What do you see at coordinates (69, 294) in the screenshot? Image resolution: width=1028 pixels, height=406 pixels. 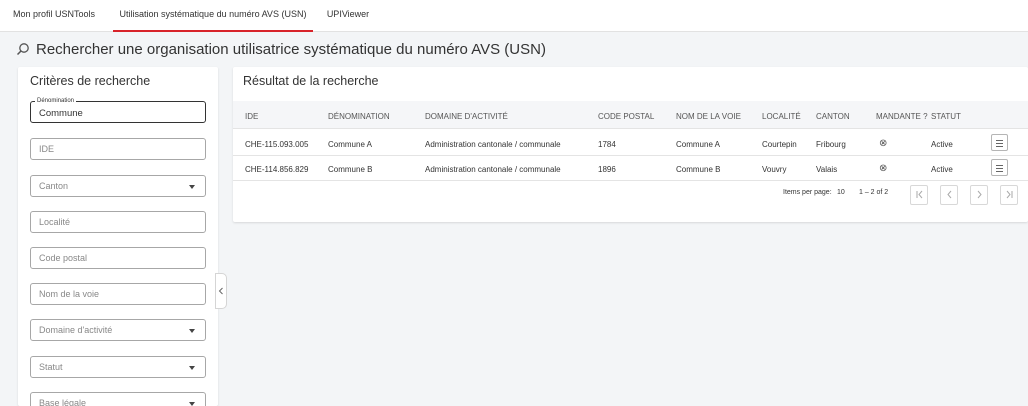 I see `nom-voie-placeholder: Nom de la voie` at bounding box center [69, 294].